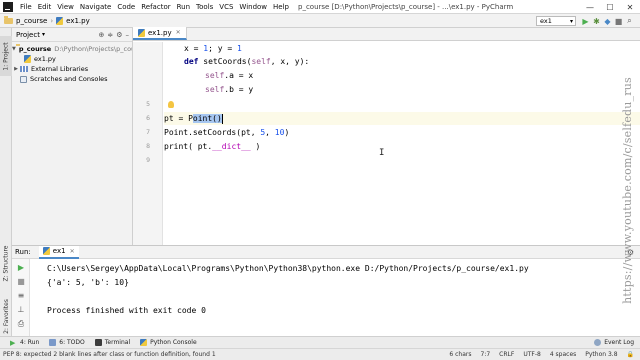 This screenshot has width=640, height=360. What do you see at coordinates (155, 7) in the screenshot?
I see `menu-refactor: Refactor` at bounding box center [155, 7].